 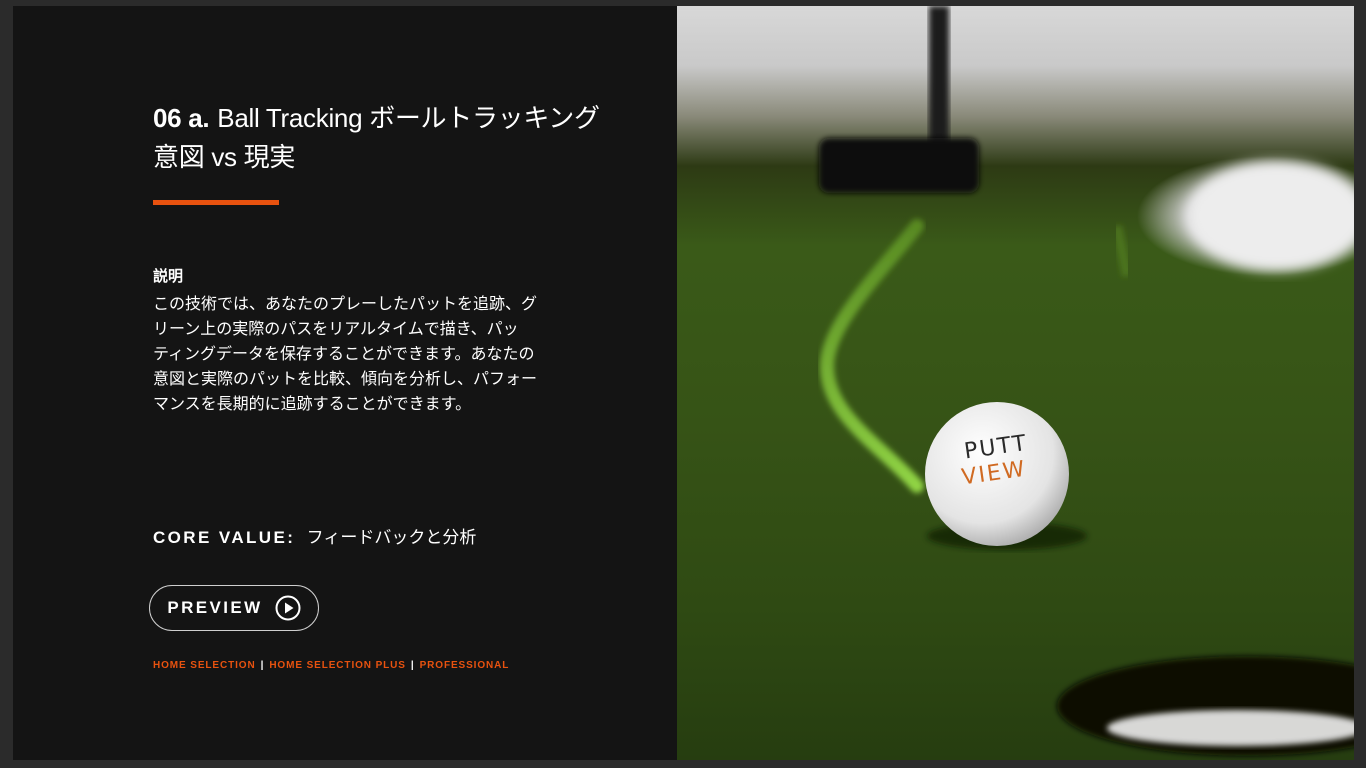 What do you see at coordinates (344, 353) in the screenshot?
I see `description-line: ティングデータを保存することができます。あなたの` at bounding box center [344, 353].